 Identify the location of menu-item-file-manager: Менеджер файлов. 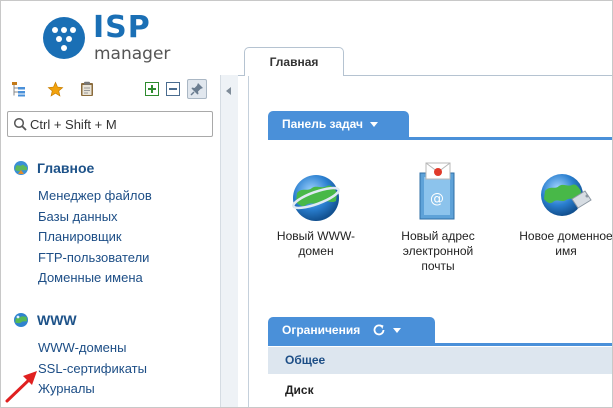
(95, 196).